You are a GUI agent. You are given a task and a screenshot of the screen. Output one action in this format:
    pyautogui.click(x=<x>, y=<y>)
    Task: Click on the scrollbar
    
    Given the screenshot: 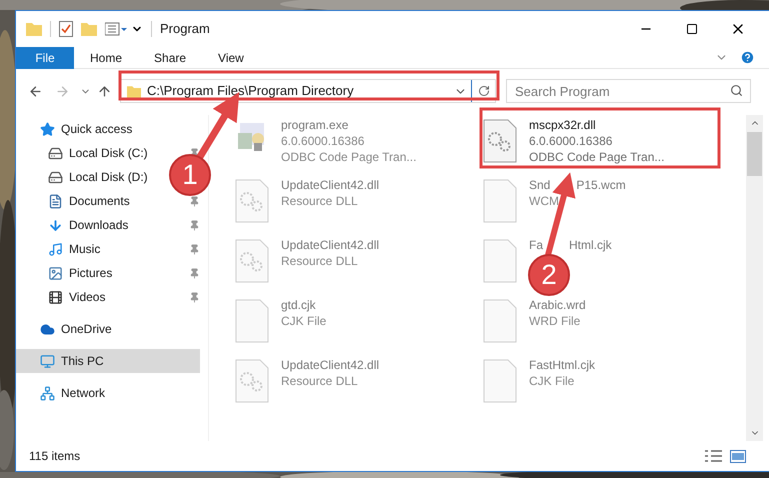 What is the action you would take?
    pyautogui.click(x=754, y=278)
    